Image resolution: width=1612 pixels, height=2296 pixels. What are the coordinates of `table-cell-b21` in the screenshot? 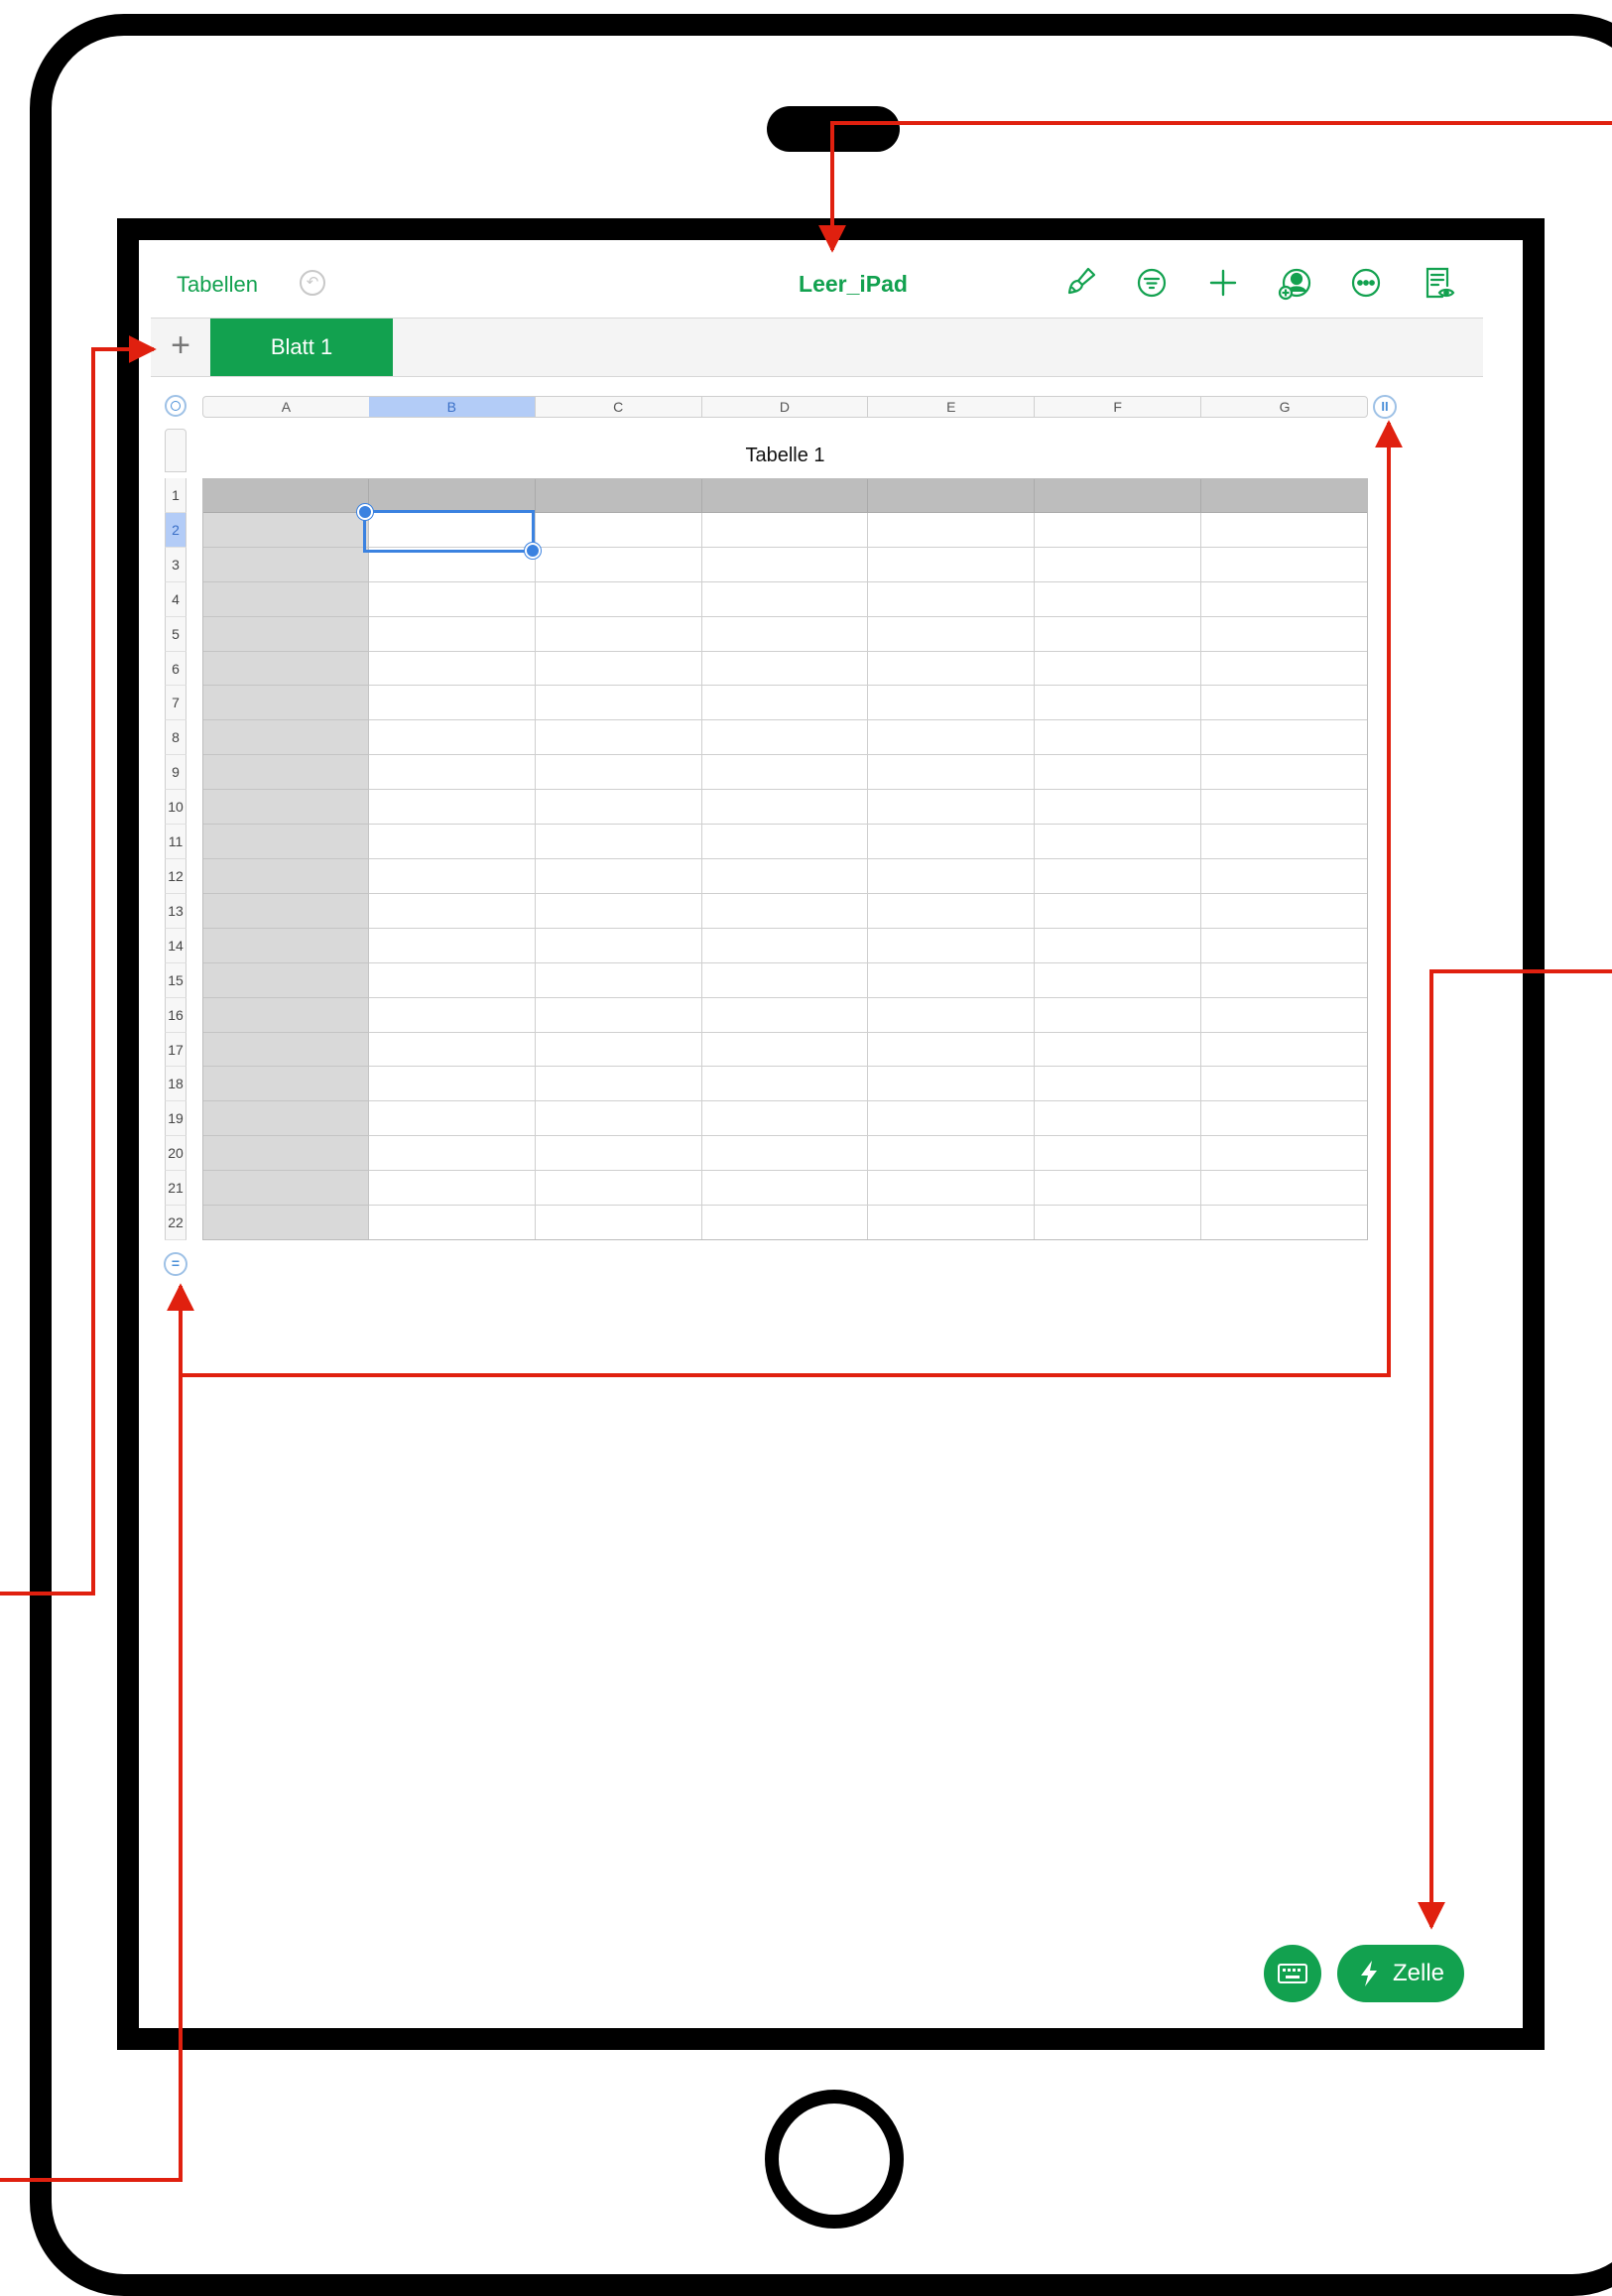 It's located at (452, 1189).